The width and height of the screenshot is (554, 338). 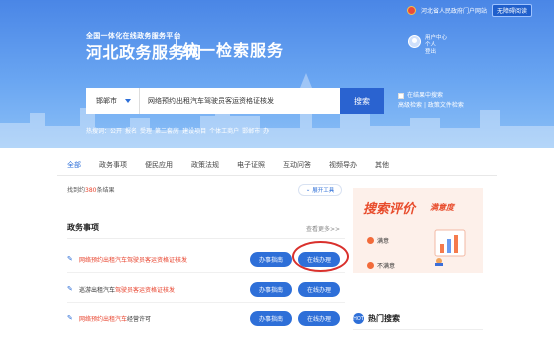 I want to click on list-item: ✎ 巡游出租汽车驾驶员客运资格证核发 办事指南 在线办理, so click(x=206, y=289).